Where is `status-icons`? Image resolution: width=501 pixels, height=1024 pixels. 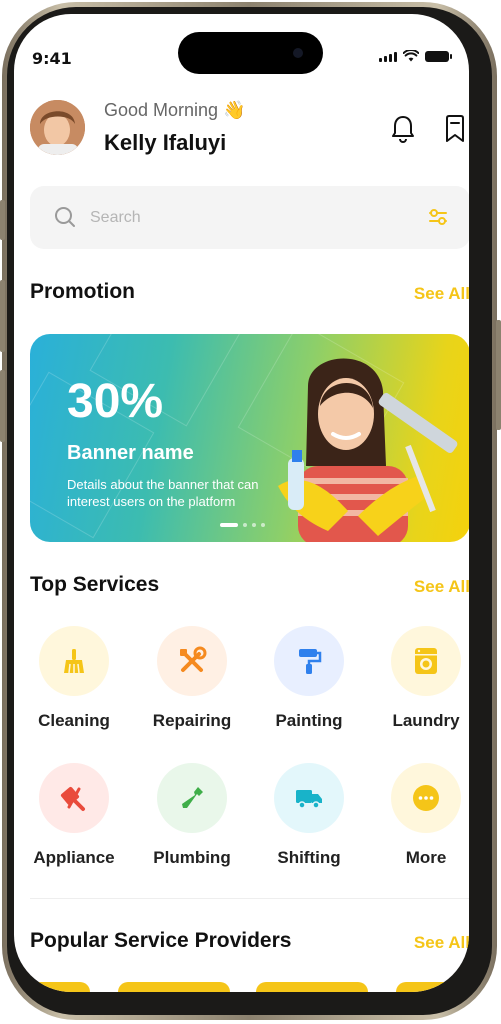
status-icons is located at coordinates (415, 56).